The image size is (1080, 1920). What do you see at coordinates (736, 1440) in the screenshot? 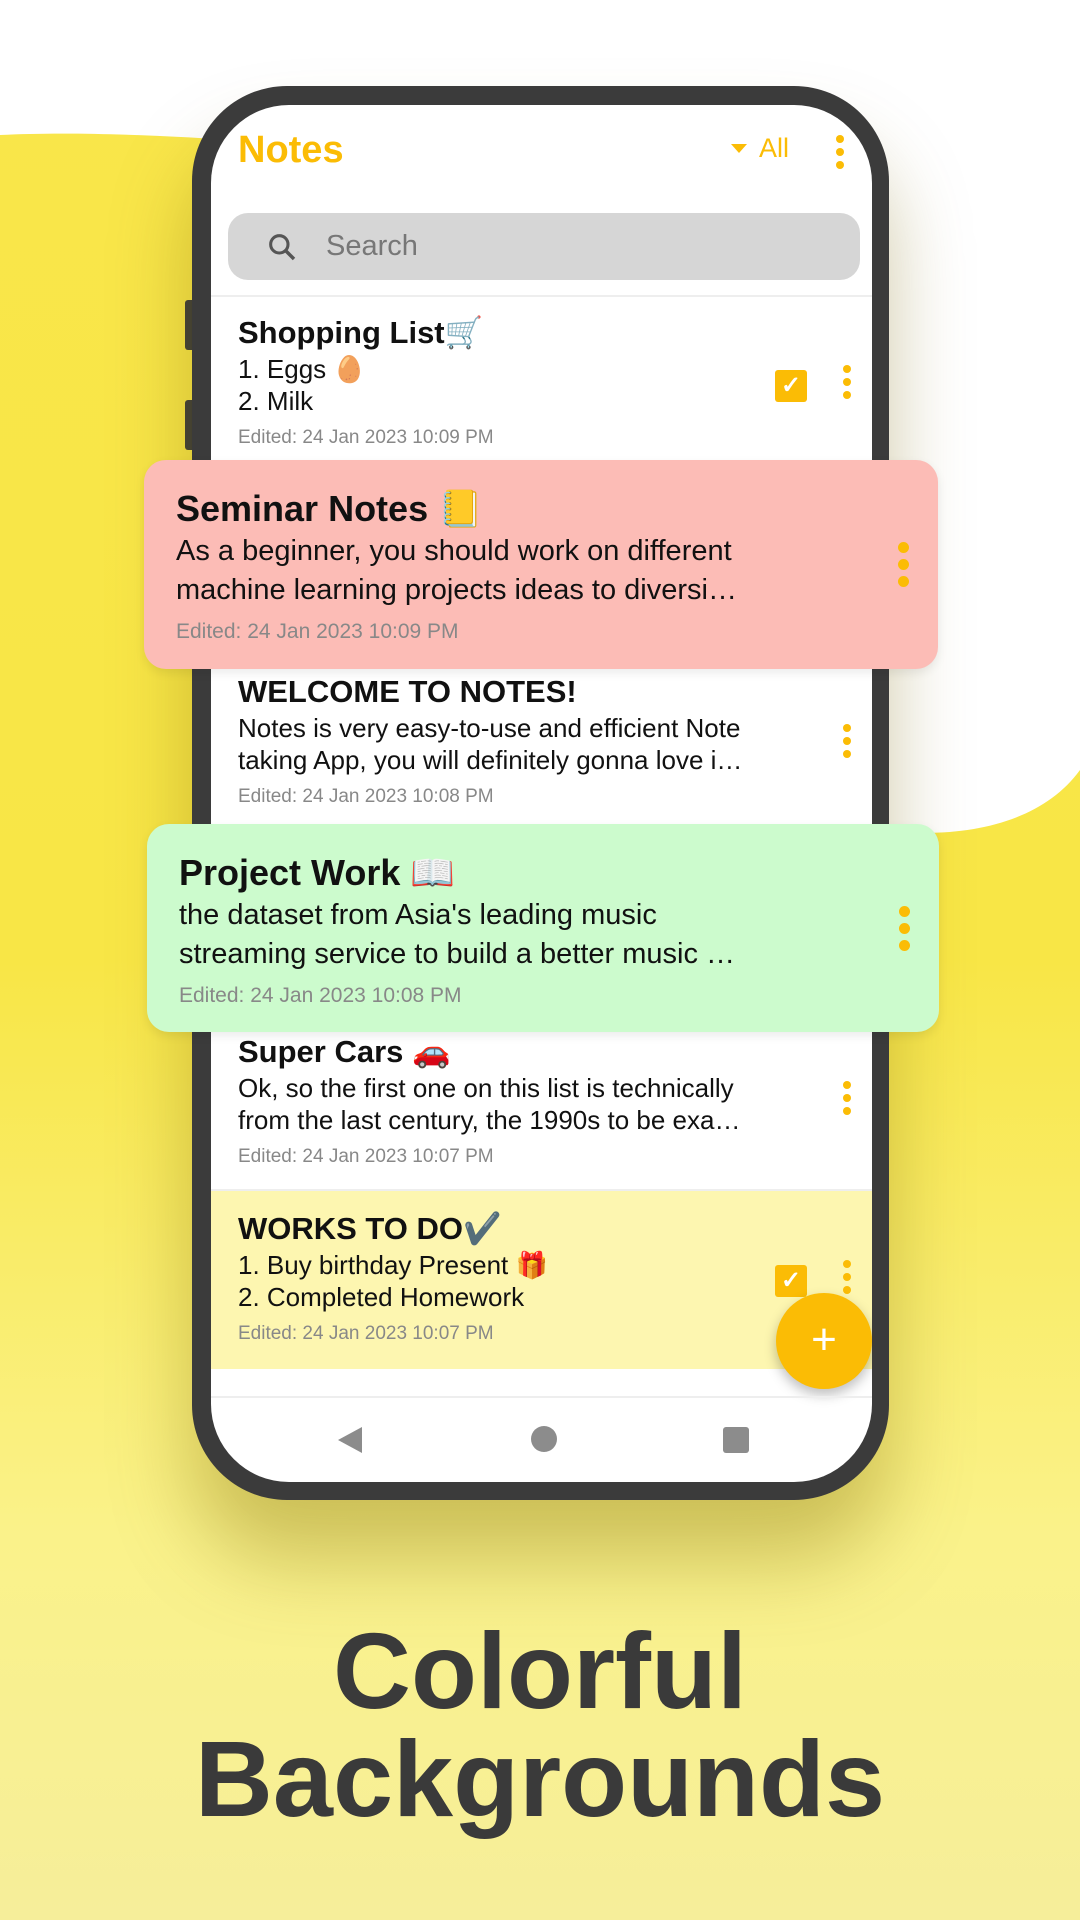
I see `recents-nav-icon` at bounding box center [736, 1440].